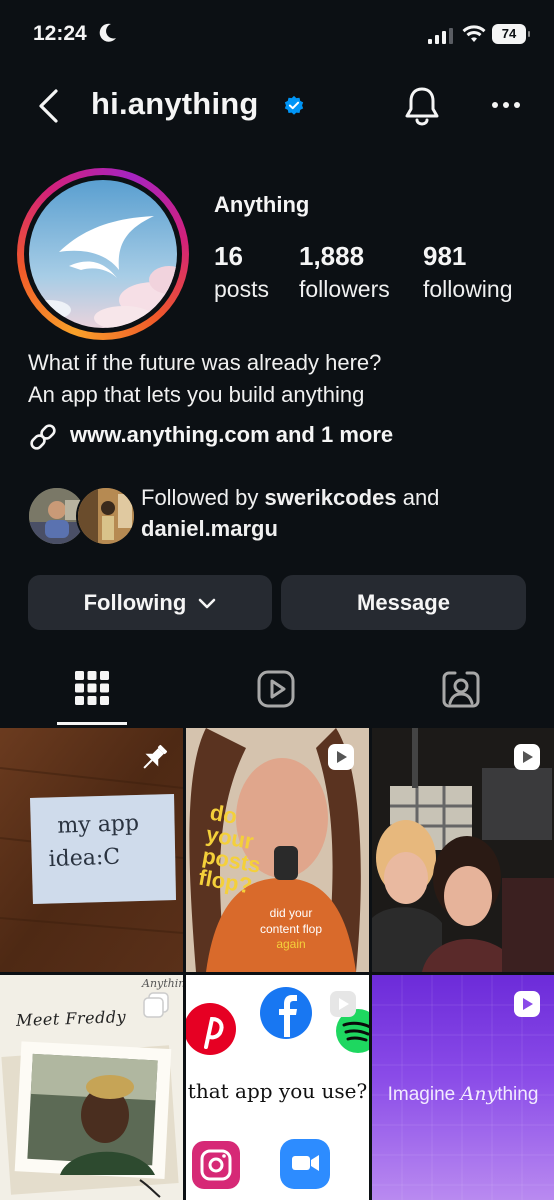  What do you see at coordinates (71, 1018) in the screenshot?
I see `post-4-title: Meet Freddy` at bounding box center [71, 1018].